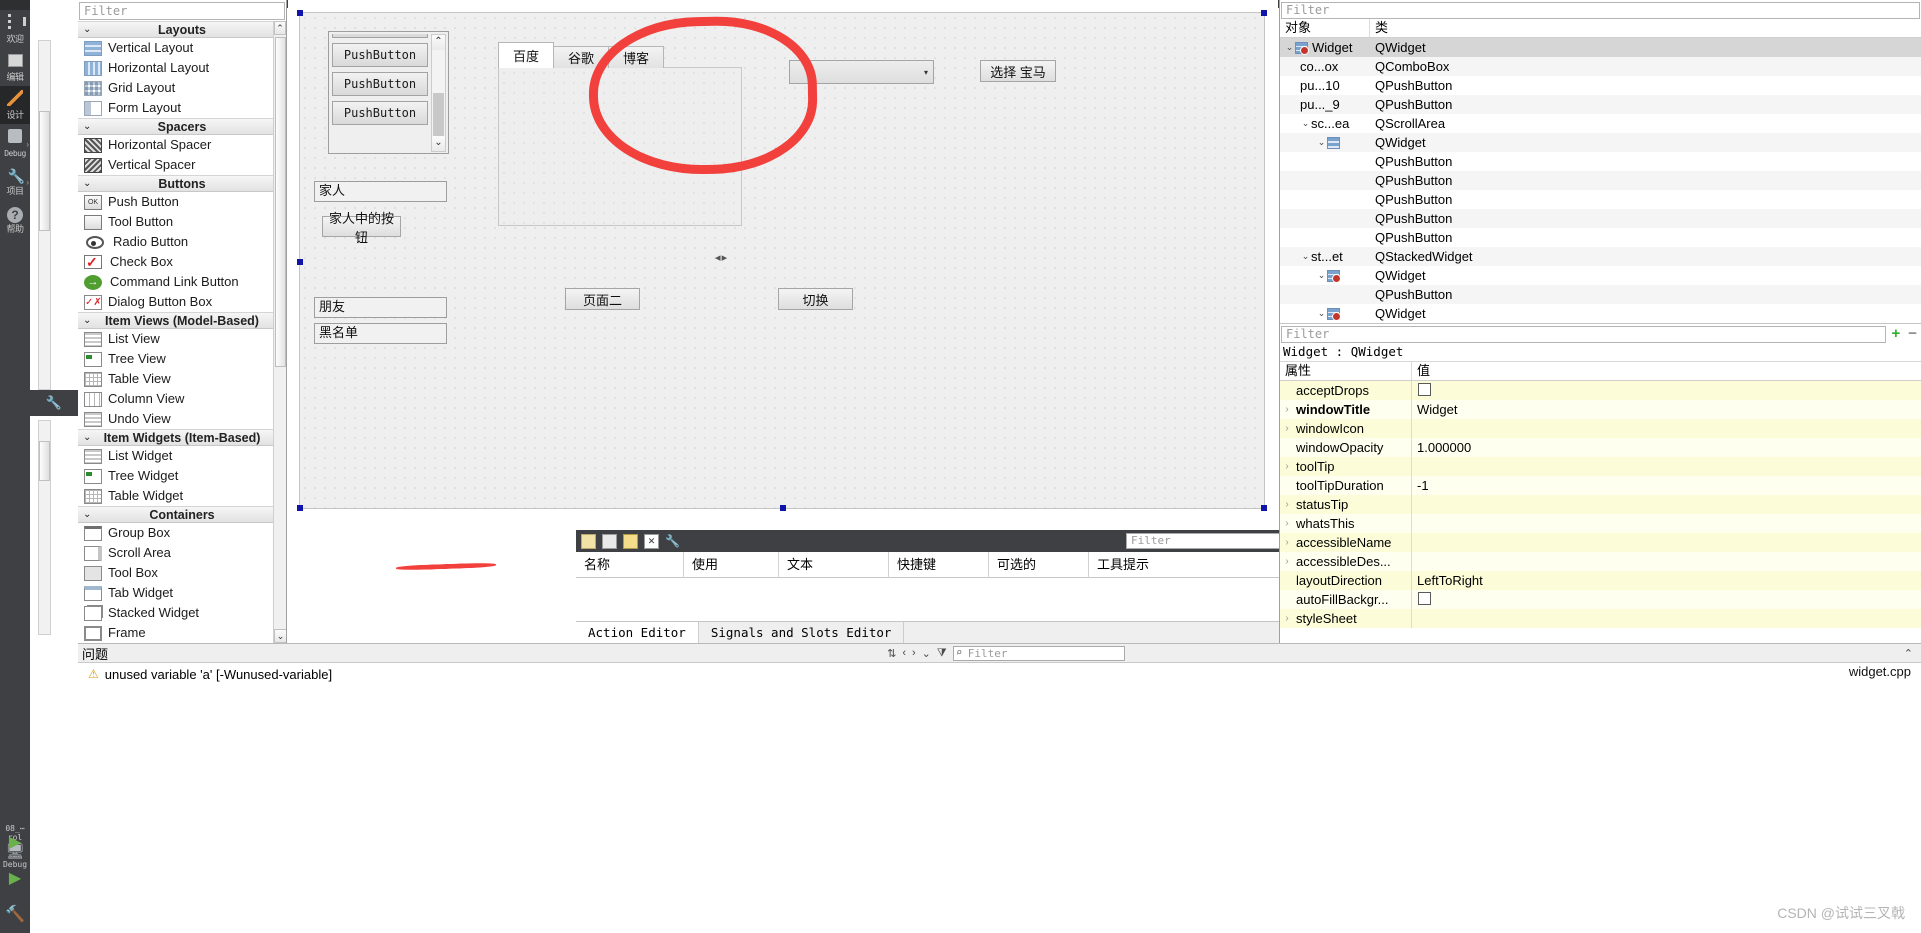  I want to click on widget-item-tree-view: Tree View, so click(182, 359).